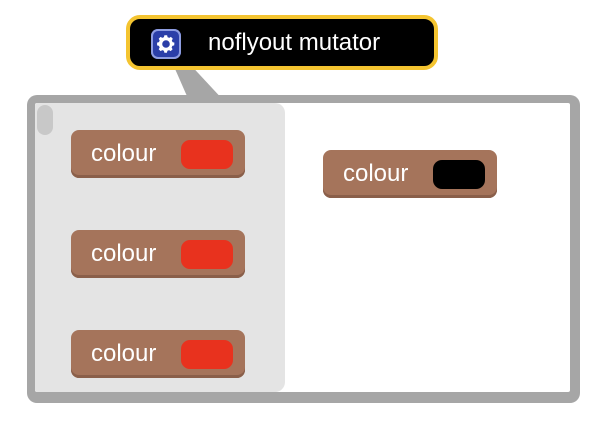  What do you see at coordinates (410, 174) in the screenshot?
I see `workspace-colour-block: colour` at bounding box center [410, 174].